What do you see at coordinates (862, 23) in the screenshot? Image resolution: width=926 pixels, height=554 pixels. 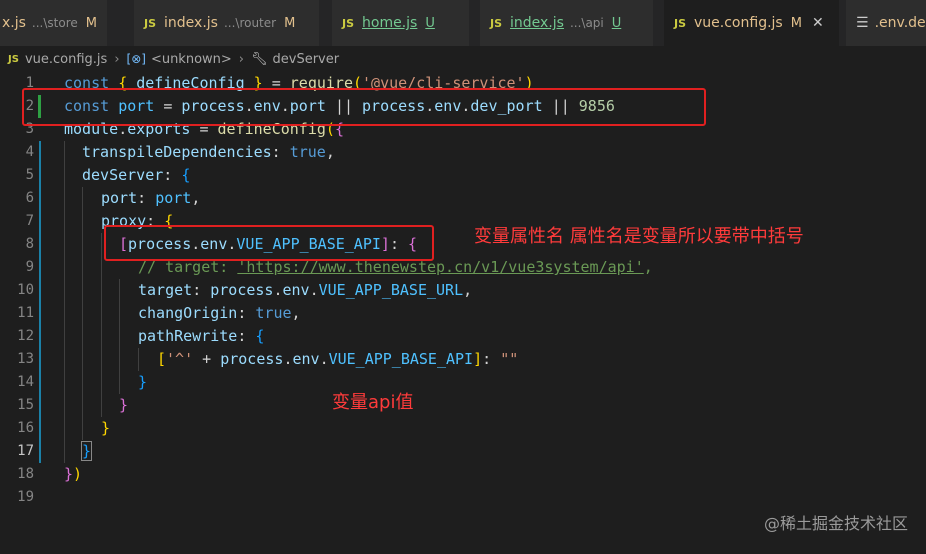 I see `text-file-icon: ☰` at bounding box center [862, 23].